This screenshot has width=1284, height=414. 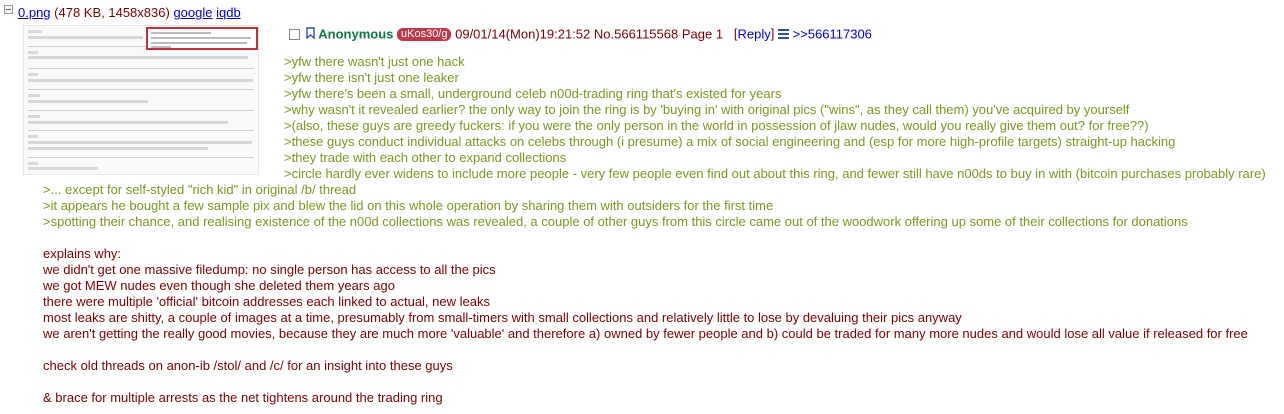 I want to click on post-line: >yfw there isn't just one leaker, so click(x=371, y=77).